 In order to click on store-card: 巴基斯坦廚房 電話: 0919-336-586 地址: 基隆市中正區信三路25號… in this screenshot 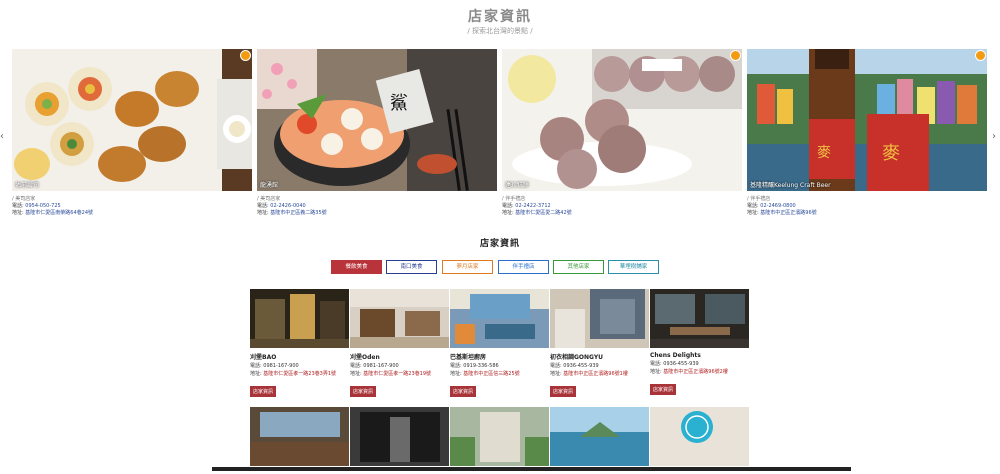, I will do `click(499, 343)`.